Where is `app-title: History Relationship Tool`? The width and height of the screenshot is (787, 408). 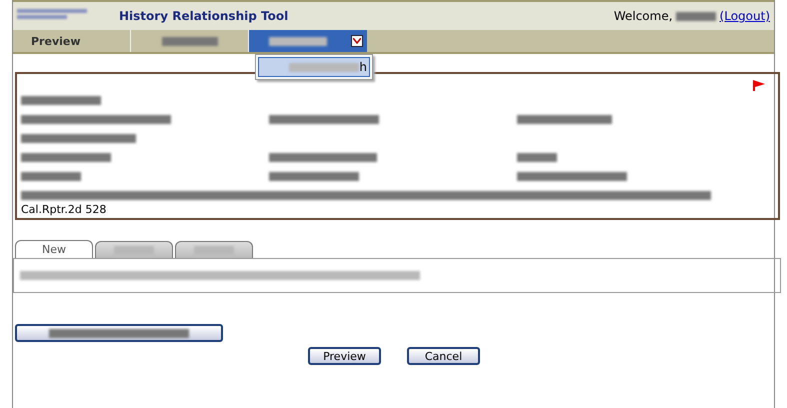
app-title: History Relationship Tool is located at coordinates (203, 16).